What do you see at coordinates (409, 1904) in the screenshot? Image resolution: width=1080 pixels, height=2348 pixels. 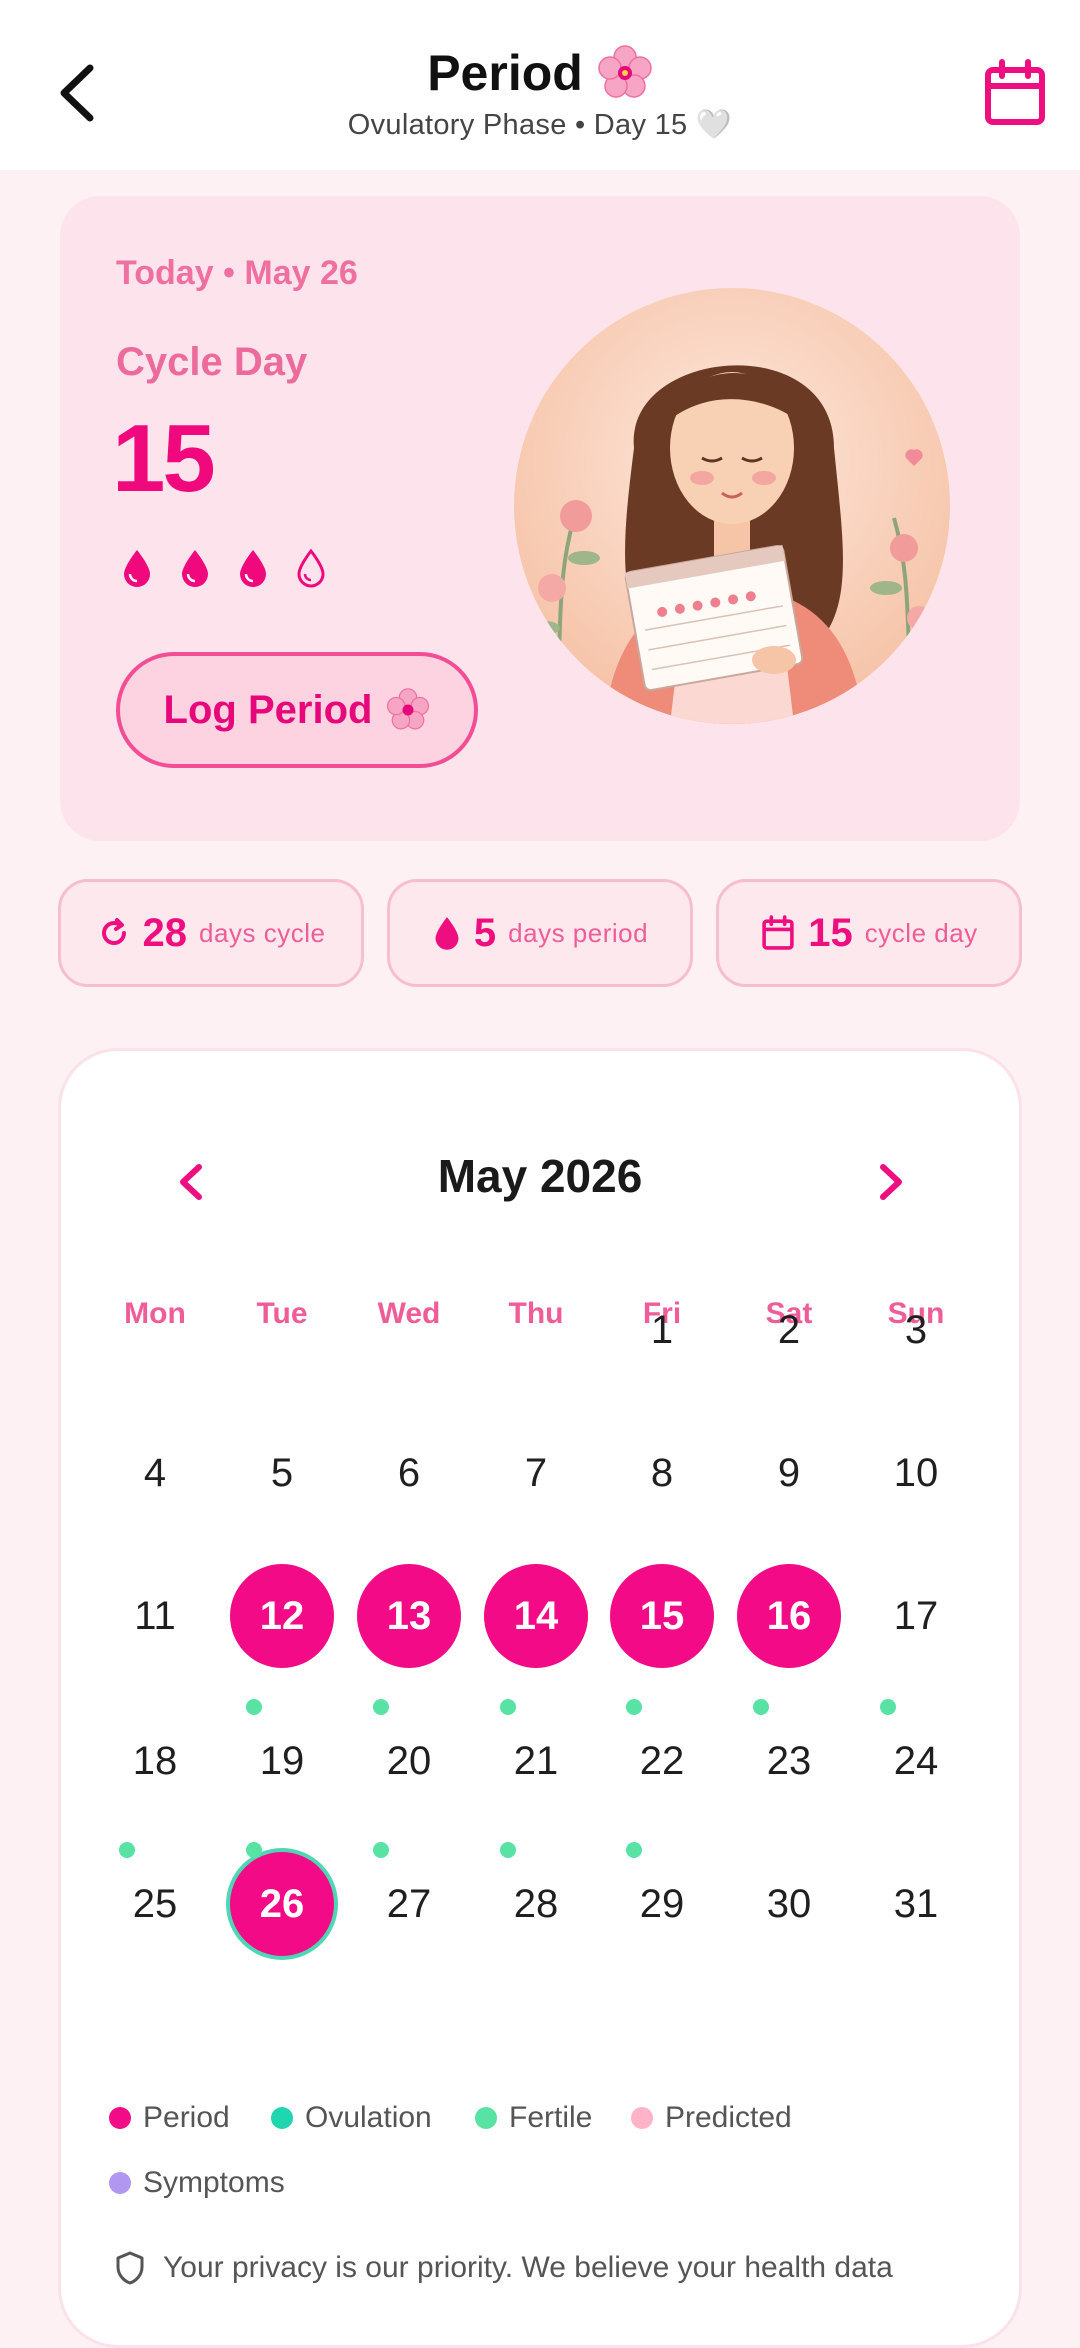 I see `calendar-day: 27` at bounding box center [409, 1904].